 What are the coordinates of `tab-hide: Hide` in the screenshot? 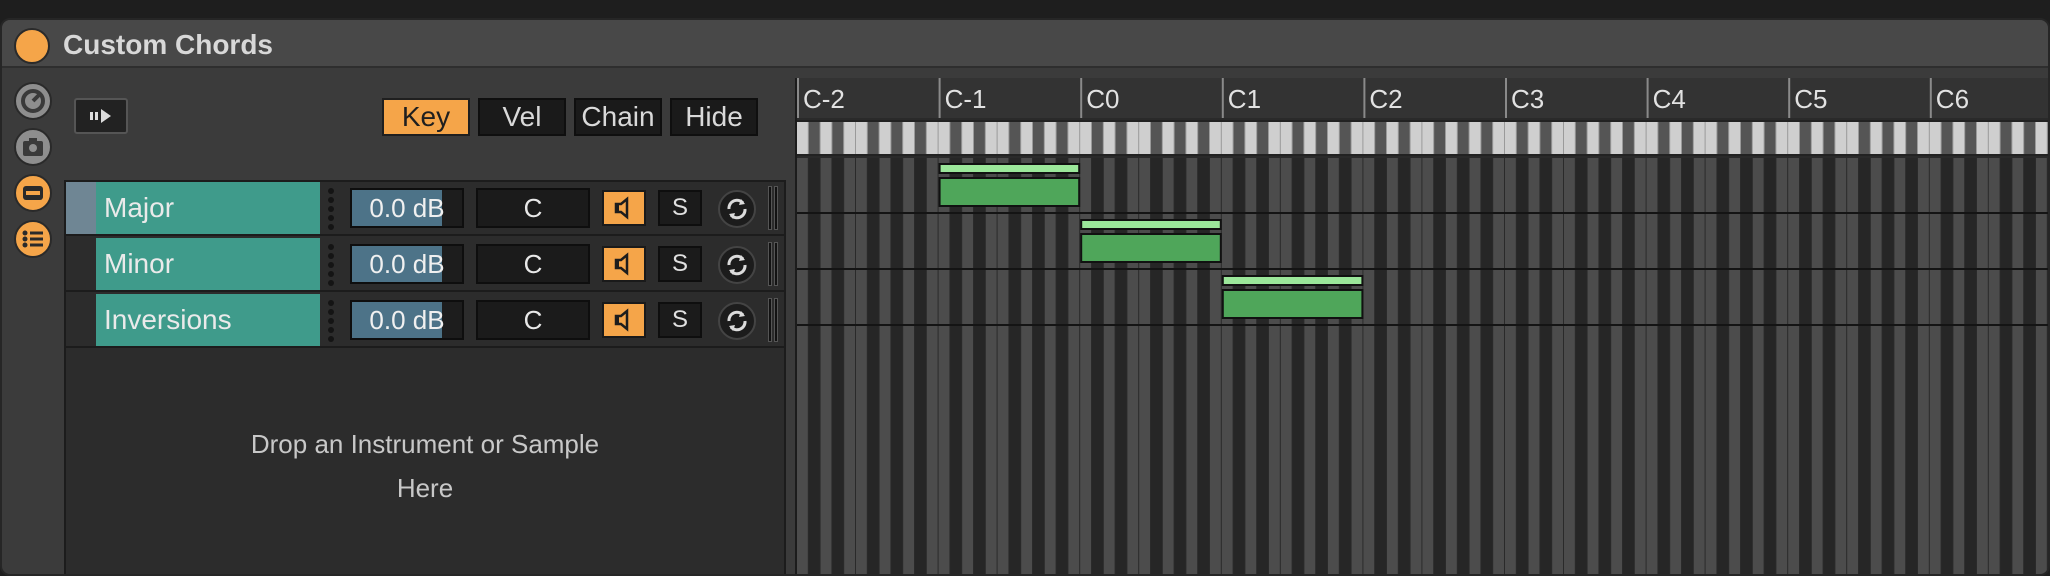 It's located at (714, 117).